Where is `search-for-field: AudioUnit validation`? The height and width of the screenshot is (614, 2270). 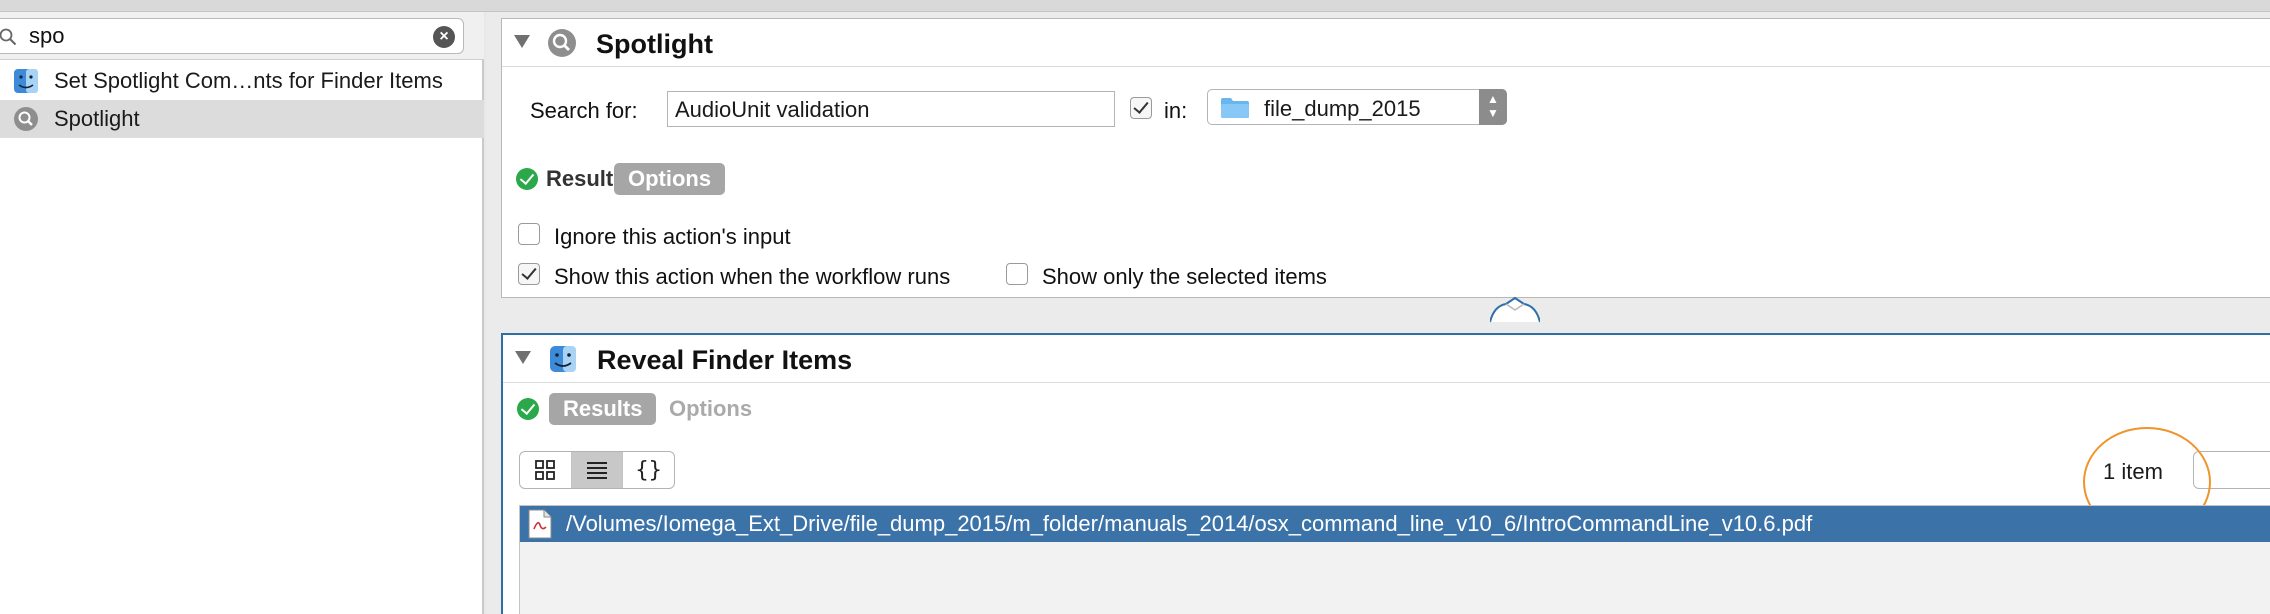 search-for-field: AudioUnit validation is located at coordinates (891, 109).